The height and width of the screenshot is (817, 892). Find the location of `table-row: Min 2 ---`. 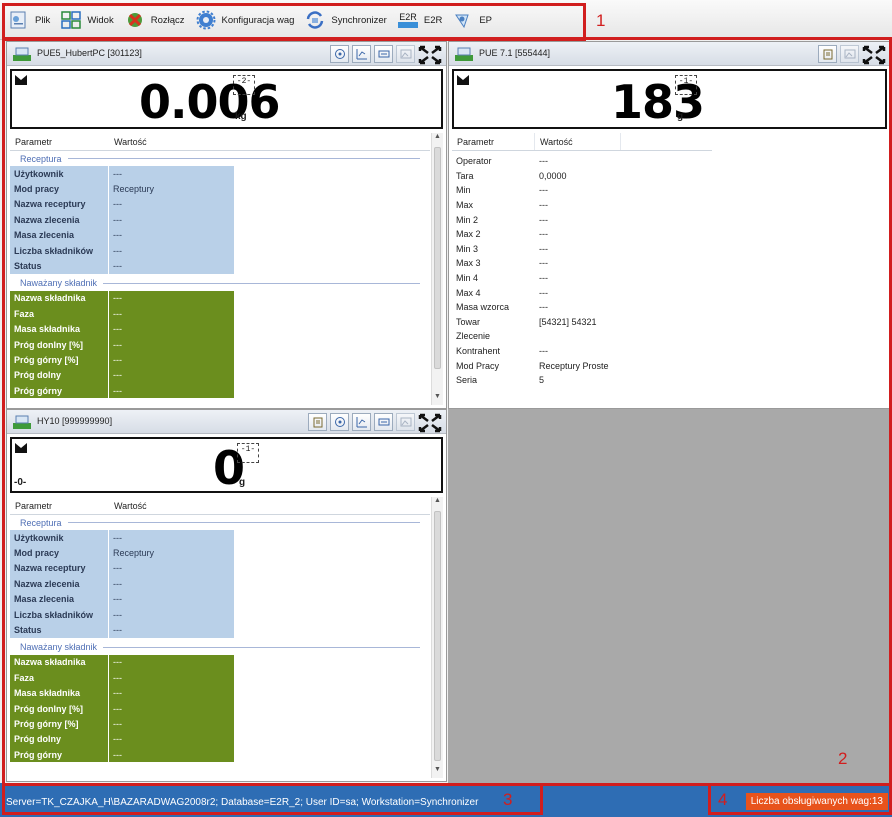

table-row: Min 2 --- is located at coordinates (669, 219).